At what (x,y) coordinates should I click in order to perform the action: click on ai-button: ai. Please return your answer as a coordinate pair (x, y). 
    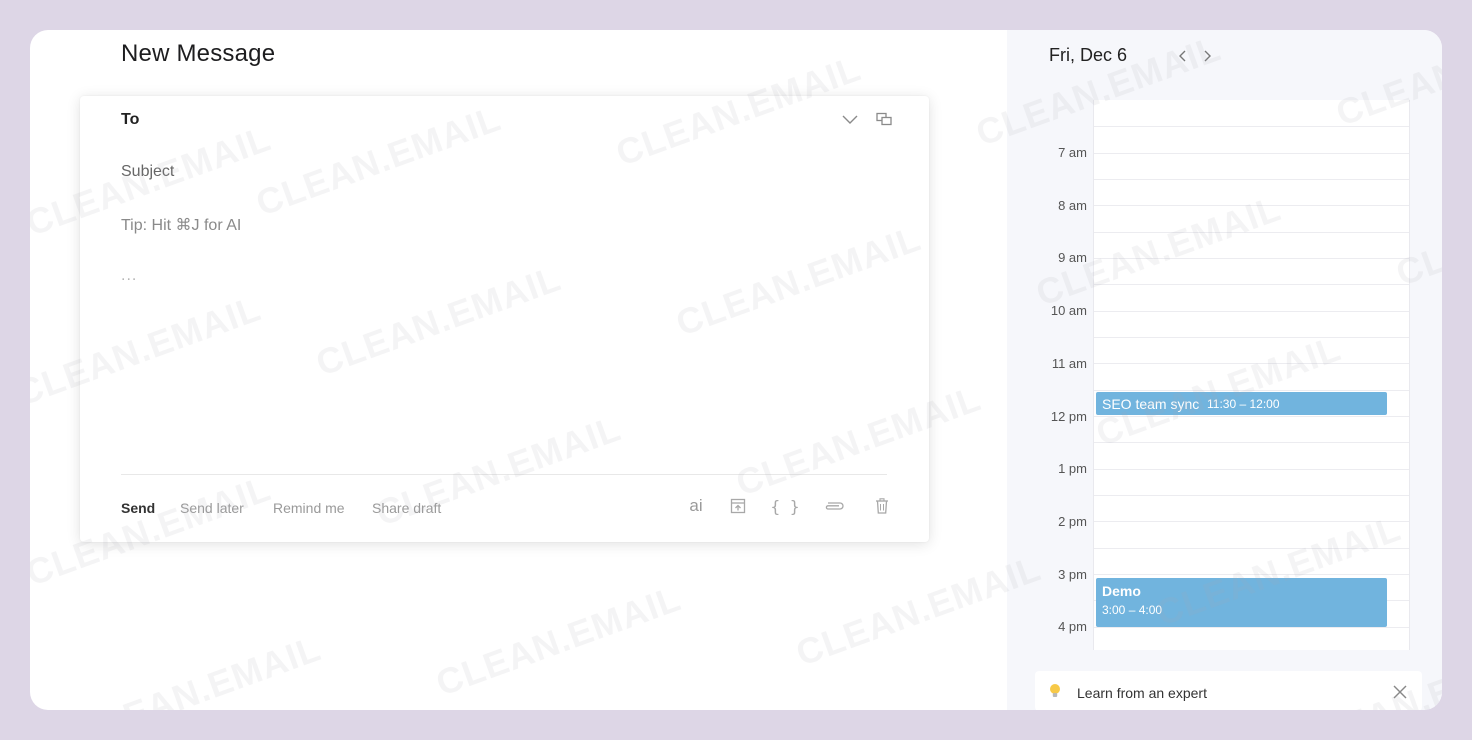
    Looking at the image, I should click on (696, 506).